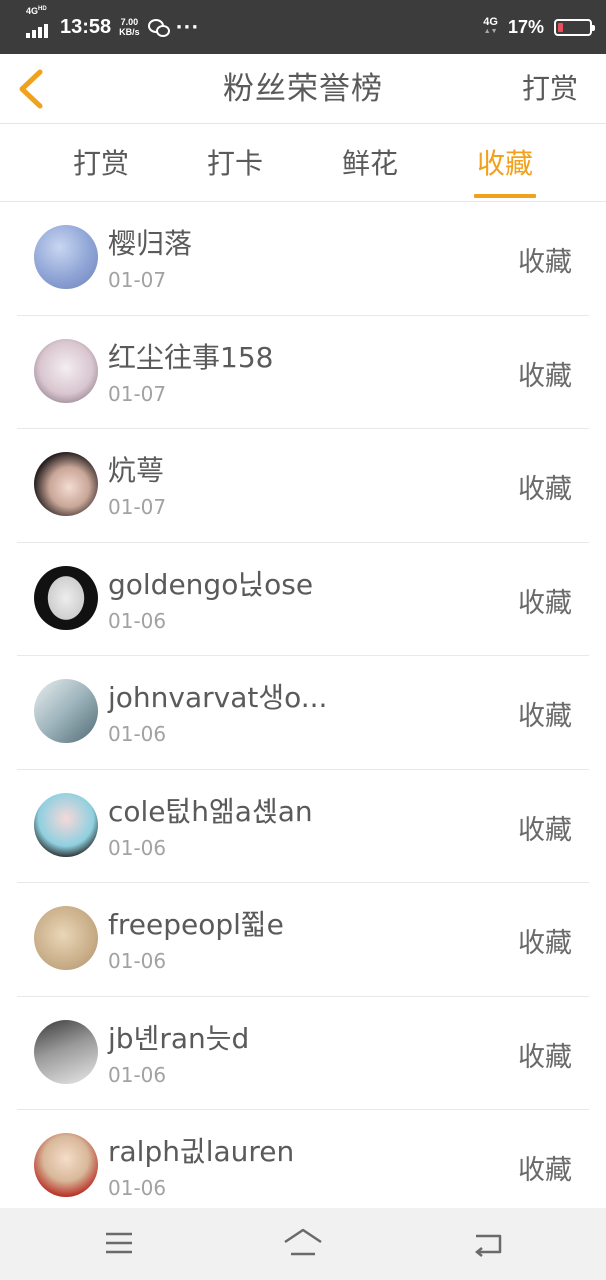 The image size is (606, 1280). I want to click on tab-label: 打赏, so click(100, 163).